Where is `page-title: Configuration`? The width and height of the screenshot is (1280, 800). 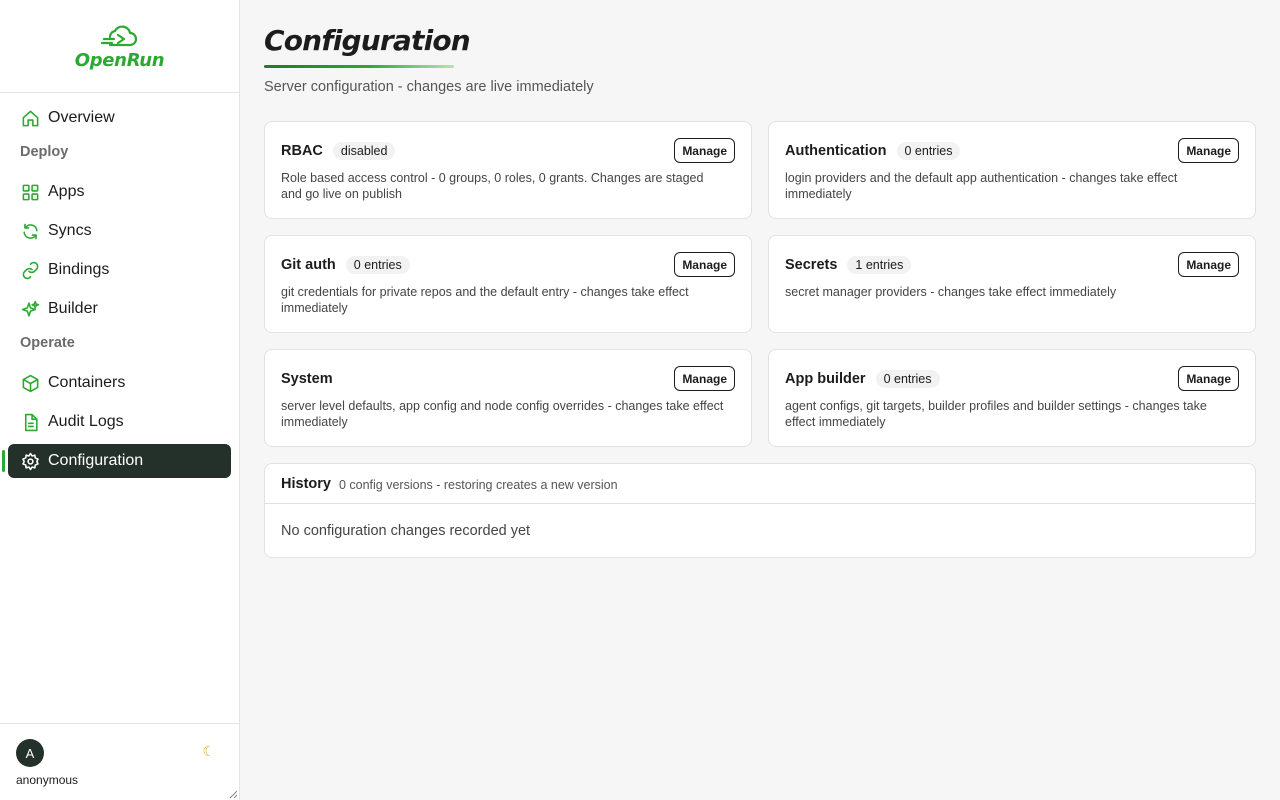 page-title: Configuration is located at coordinates (367, 40).